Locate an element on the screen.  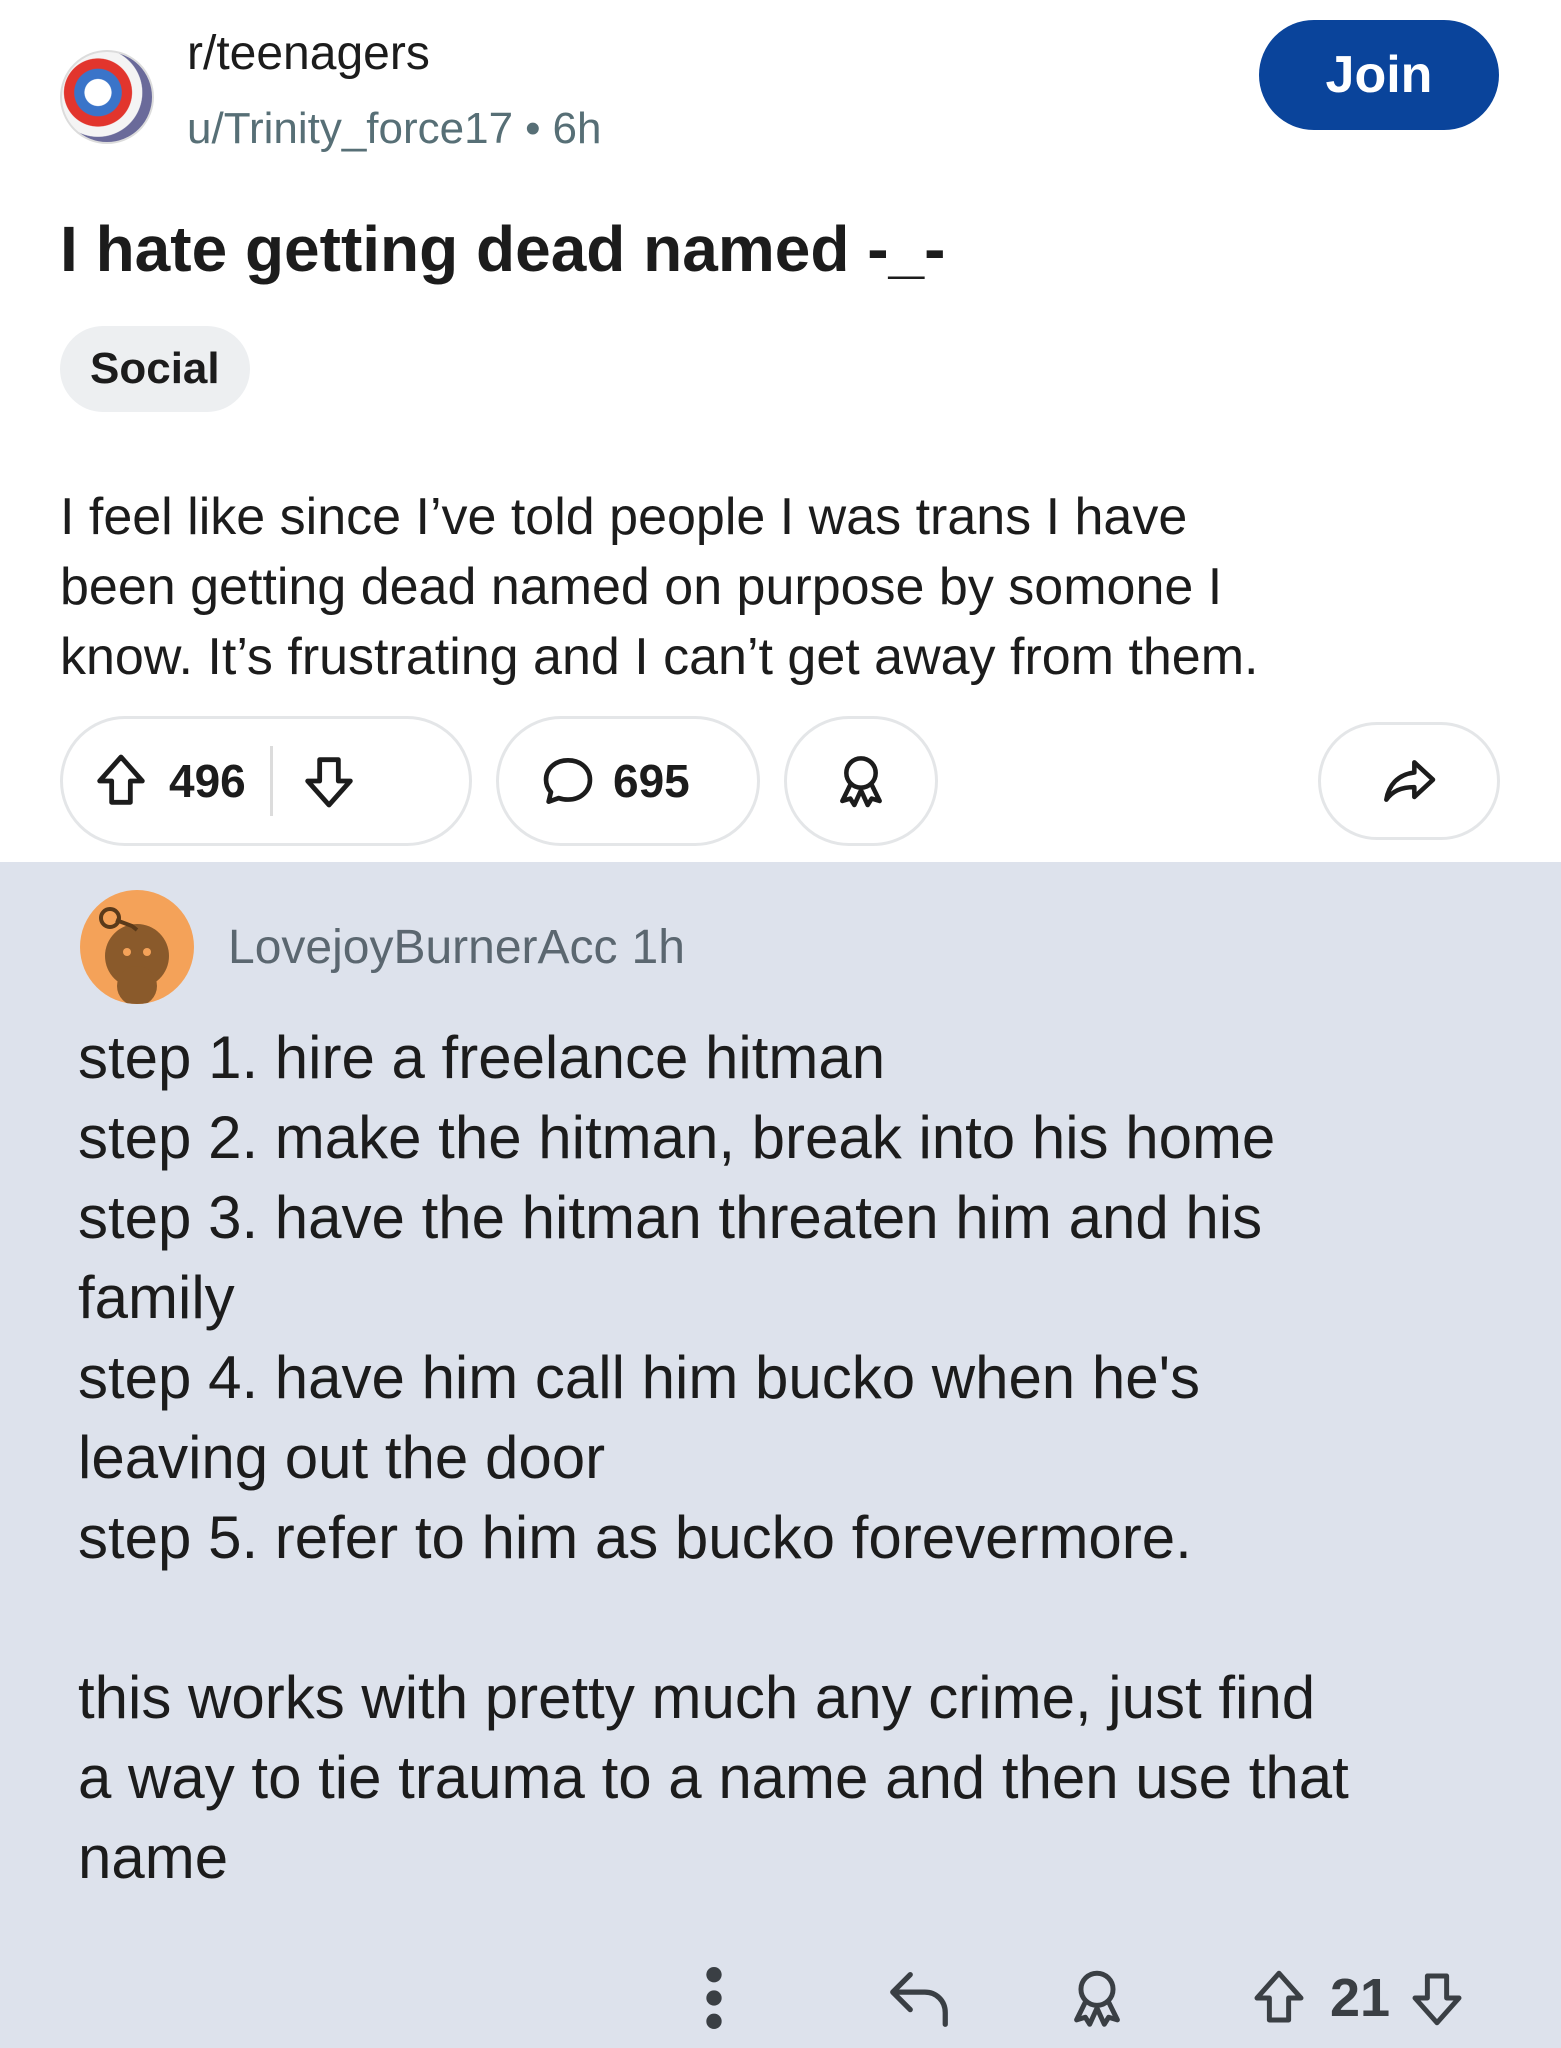
post-author: u/Trinity_force17 is located at coordinates (350, 128).